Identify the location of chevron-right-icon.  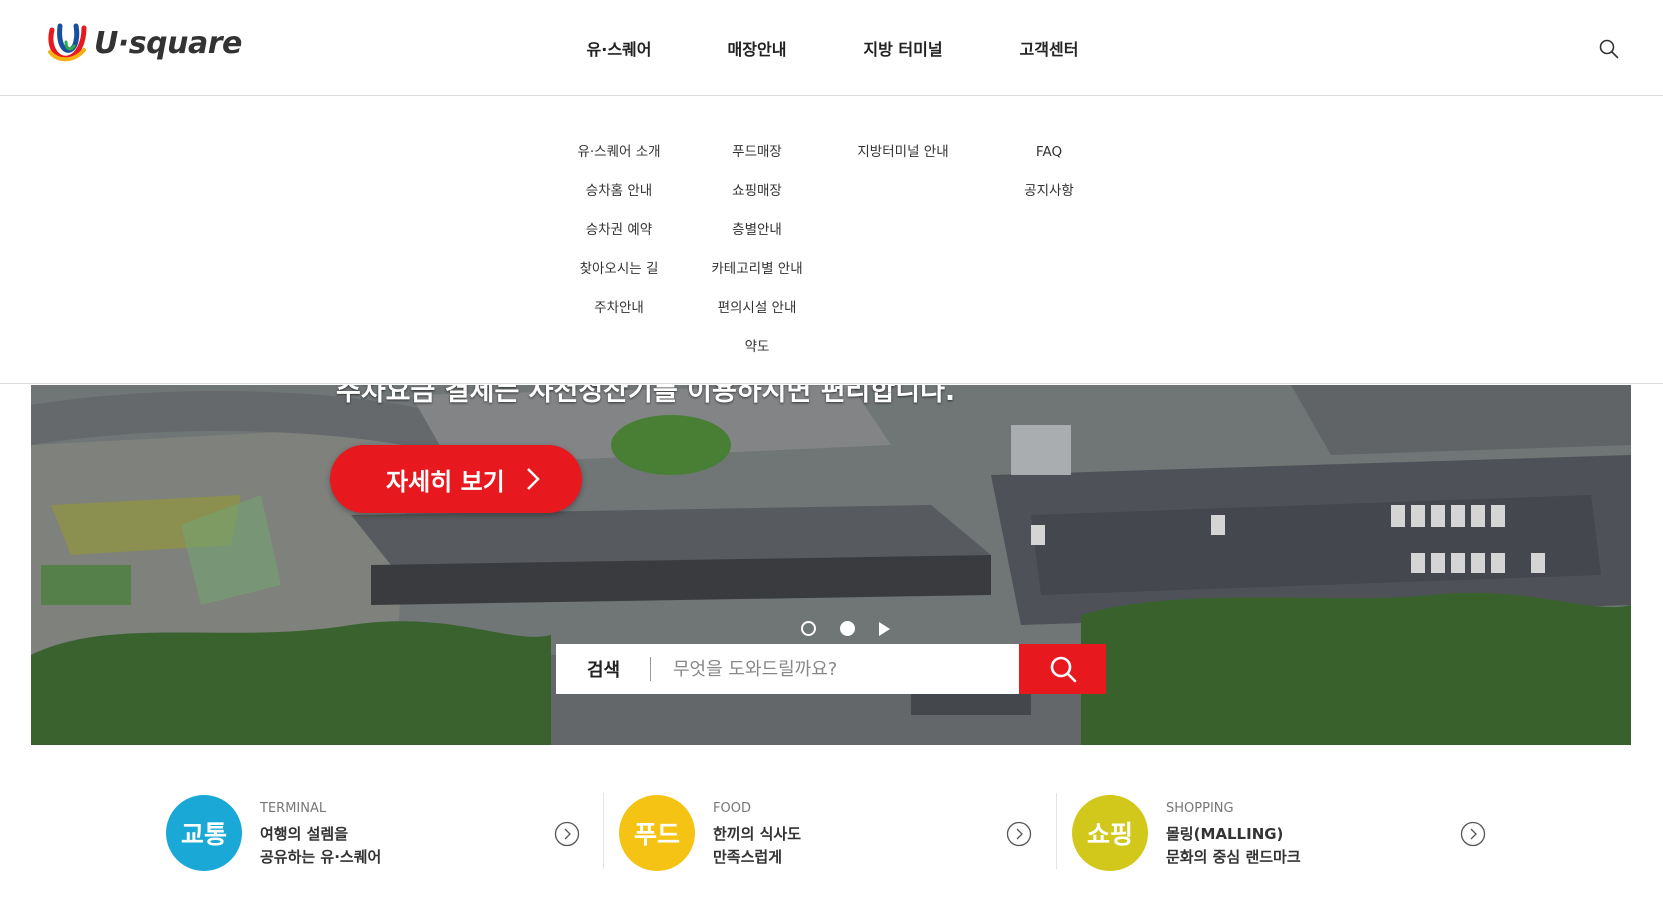
(533, 479).